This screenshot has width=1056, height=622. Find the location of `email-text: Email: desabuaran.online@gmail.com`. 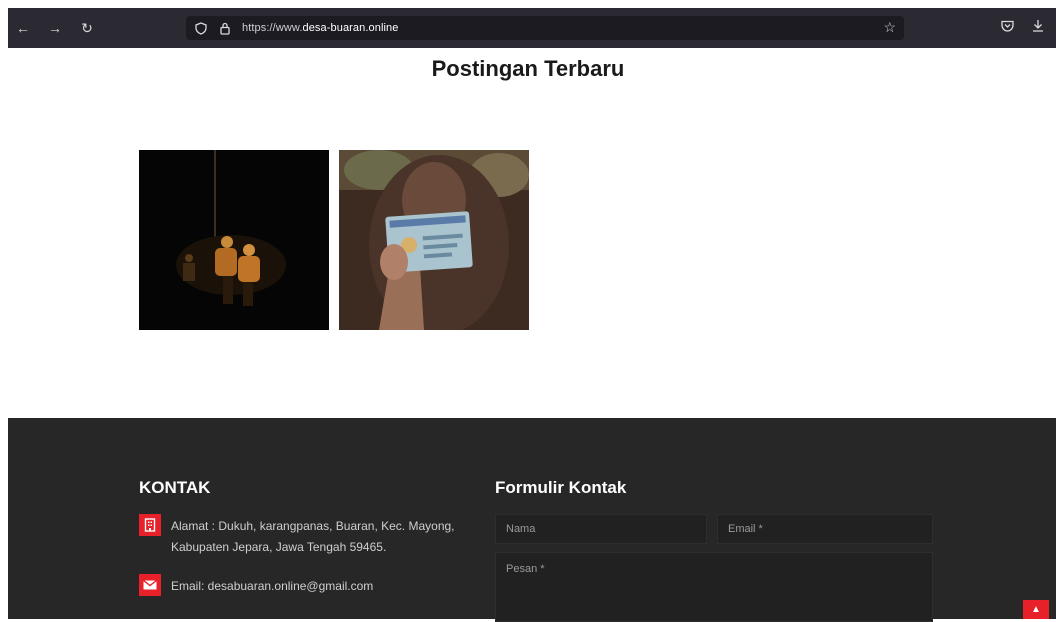

email-text: Email: desabuaran.online@gmail.com is located at coordinates (272, 586).